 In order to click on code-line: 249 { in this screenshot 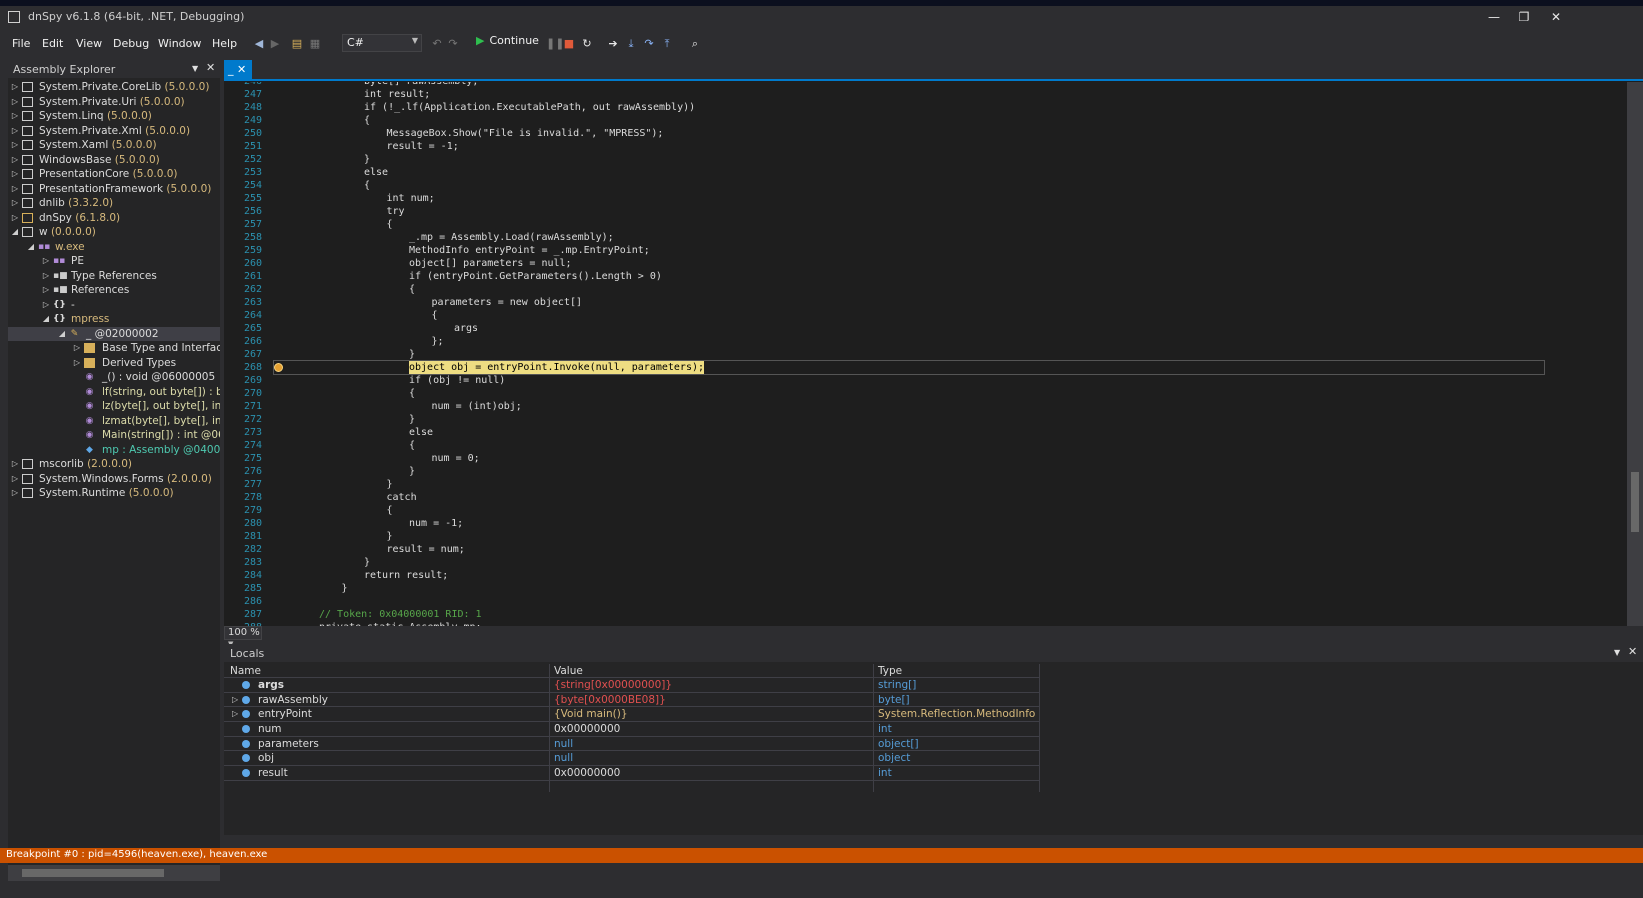, I will do `click(924, 120)`.